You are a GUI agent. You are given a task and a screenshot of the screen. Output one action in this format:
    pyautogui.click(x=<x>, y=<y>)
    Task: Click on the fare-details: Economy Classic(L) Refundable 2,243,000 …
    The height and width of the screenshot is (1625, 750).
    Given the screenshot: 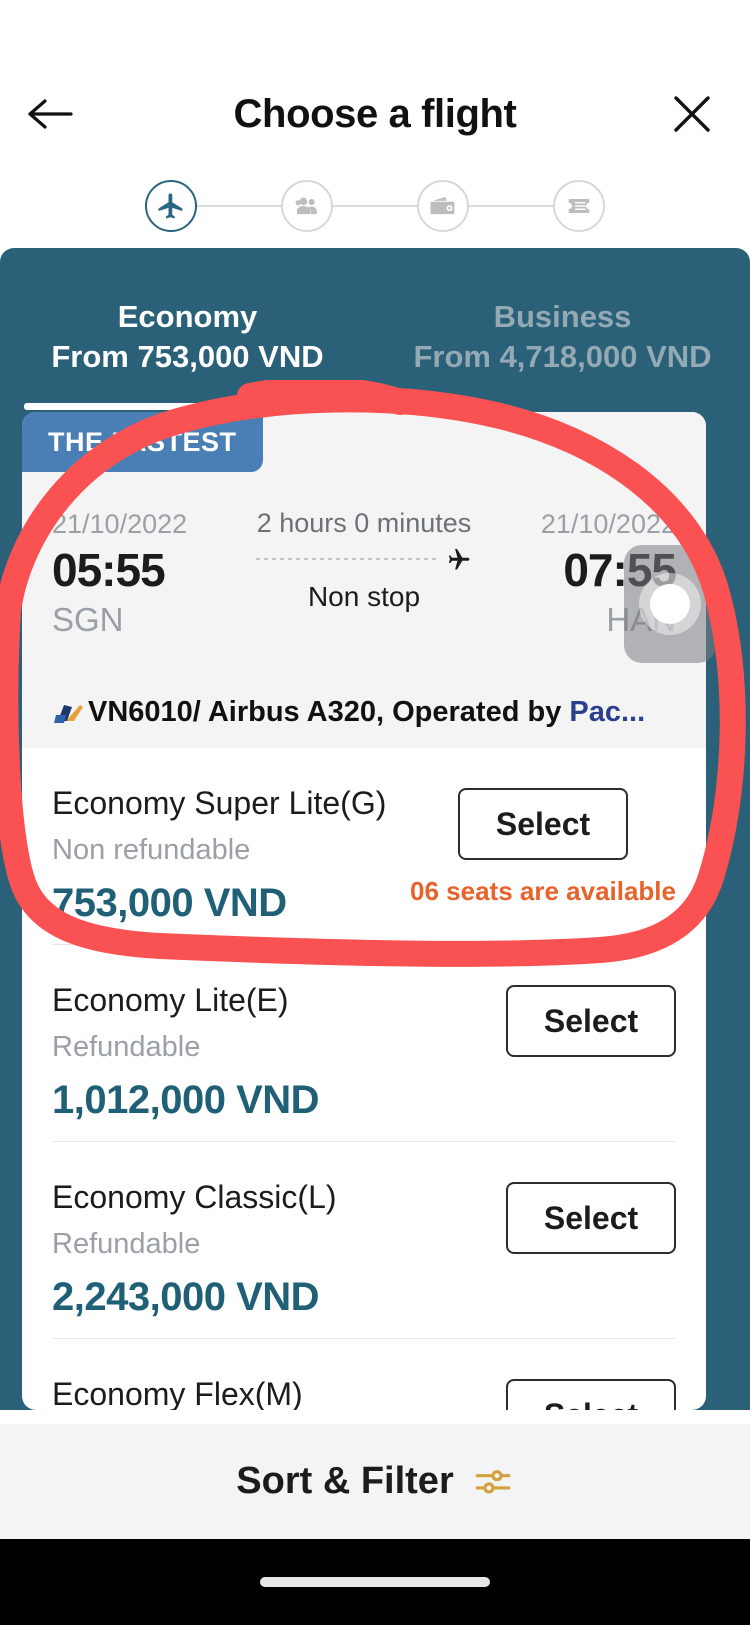 What is the action you would take?
    pyautogui.click(x=194, y=1257)
    